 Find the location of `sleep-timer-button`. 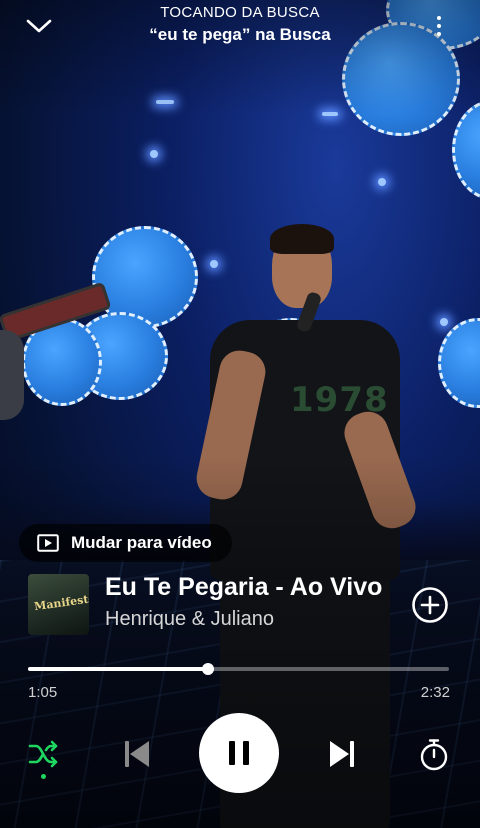

sleep-timer-button is located at coordinates (434, 755).